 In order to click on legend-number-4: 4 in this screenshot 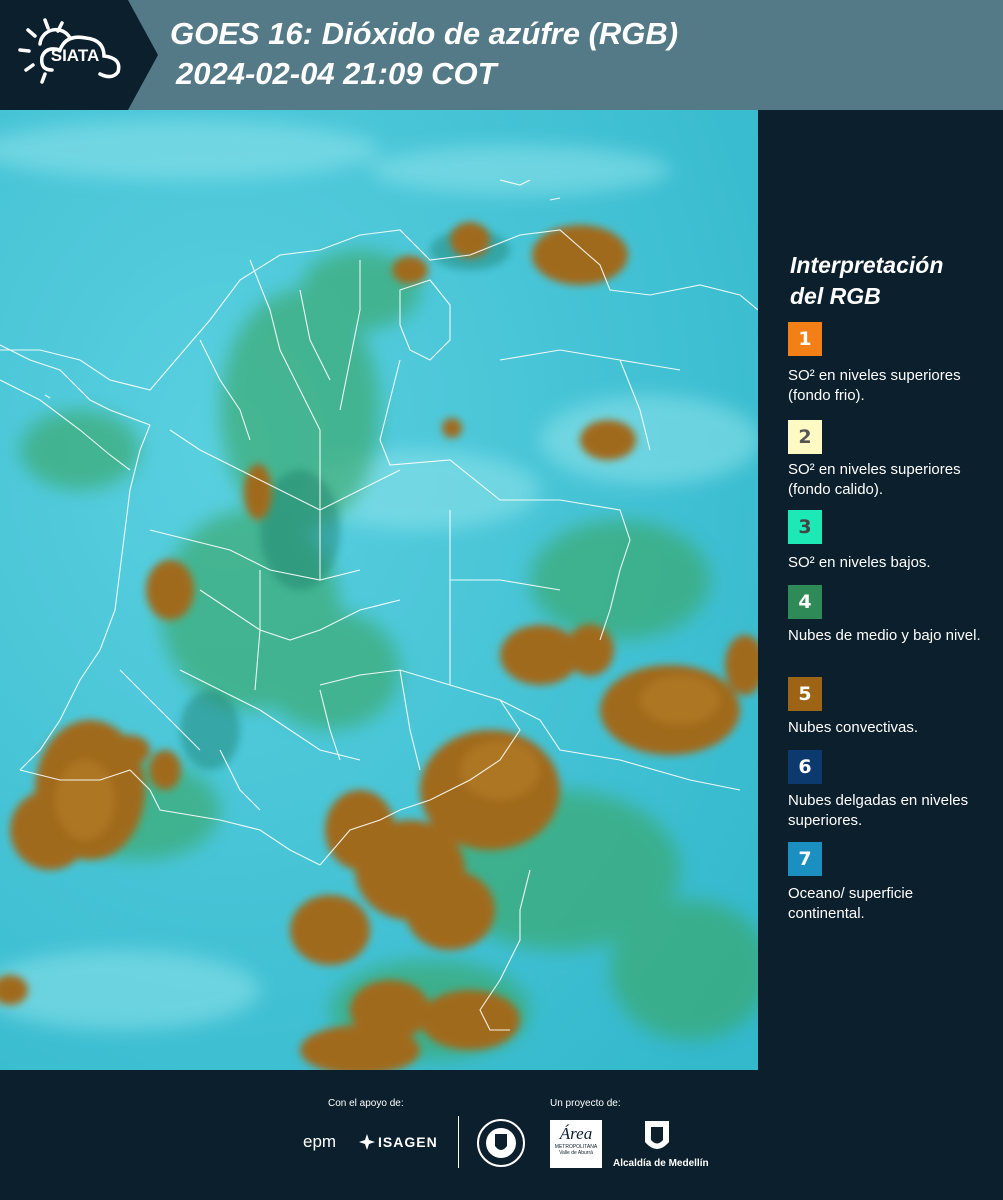, I will do `click(805, 602)`.